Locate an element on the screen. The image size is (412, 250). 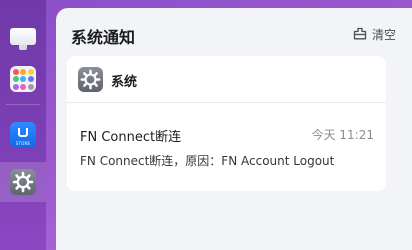
dock-item-settings is located at coordinates (23, 182).